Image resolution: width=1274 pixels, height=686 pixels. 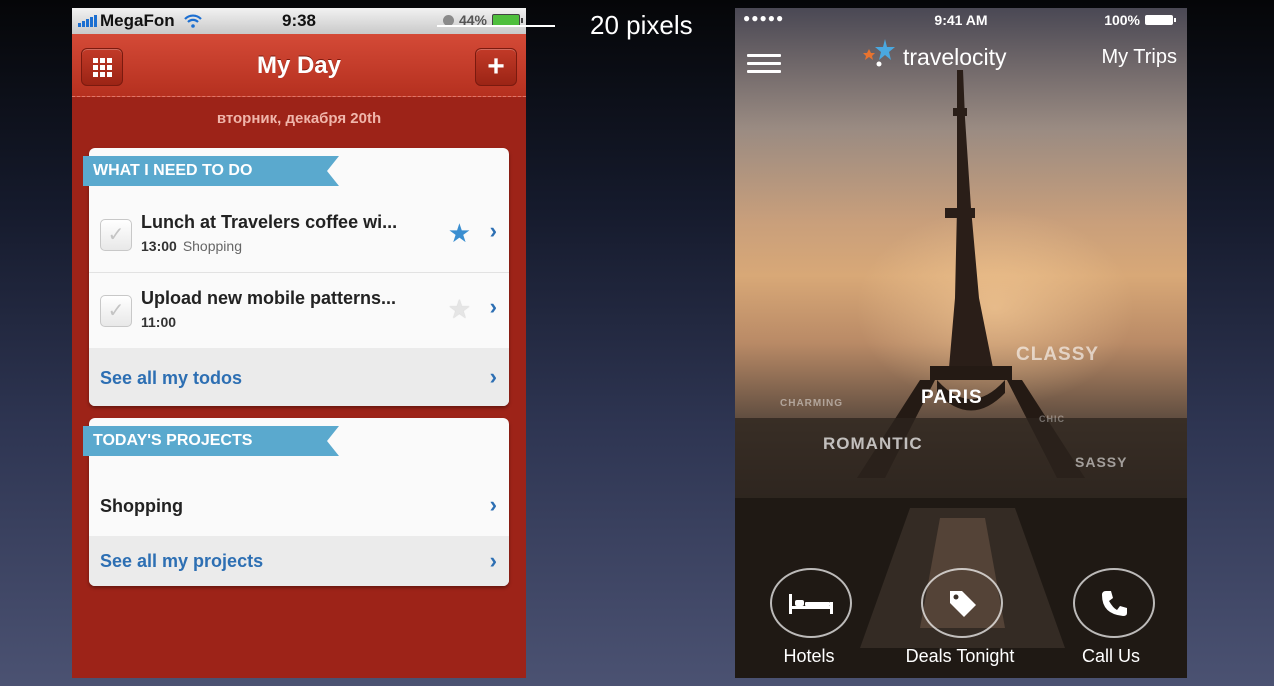 I want to click on bed-icon, so click(x=811, y=604).